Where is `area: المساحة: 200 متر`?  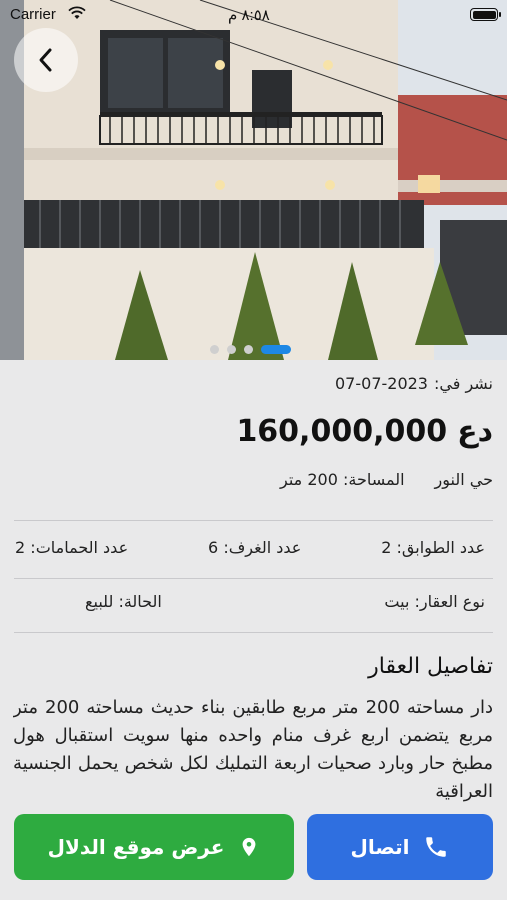
area: المساحة: 200 متر is located at coordinates (342, 479).